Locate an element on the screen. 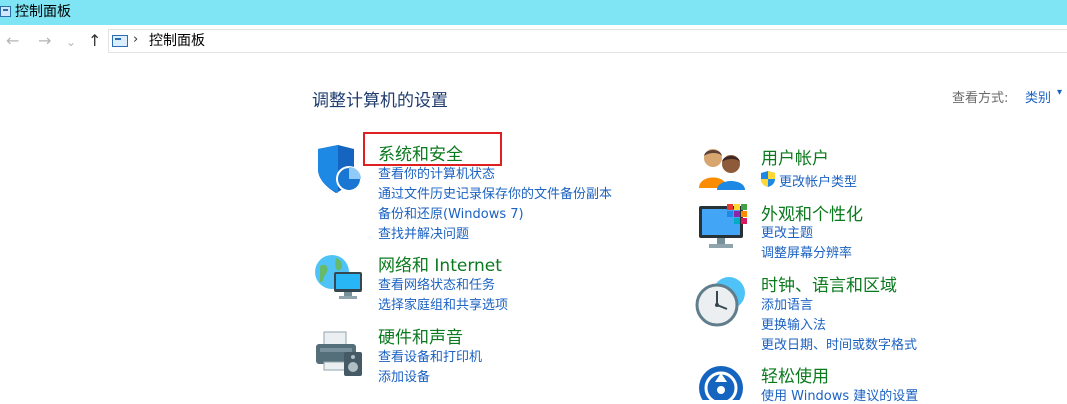 The width and height of the screenshot is (1067, 404). uac-shield-icon is located at coordinates (768, 181).